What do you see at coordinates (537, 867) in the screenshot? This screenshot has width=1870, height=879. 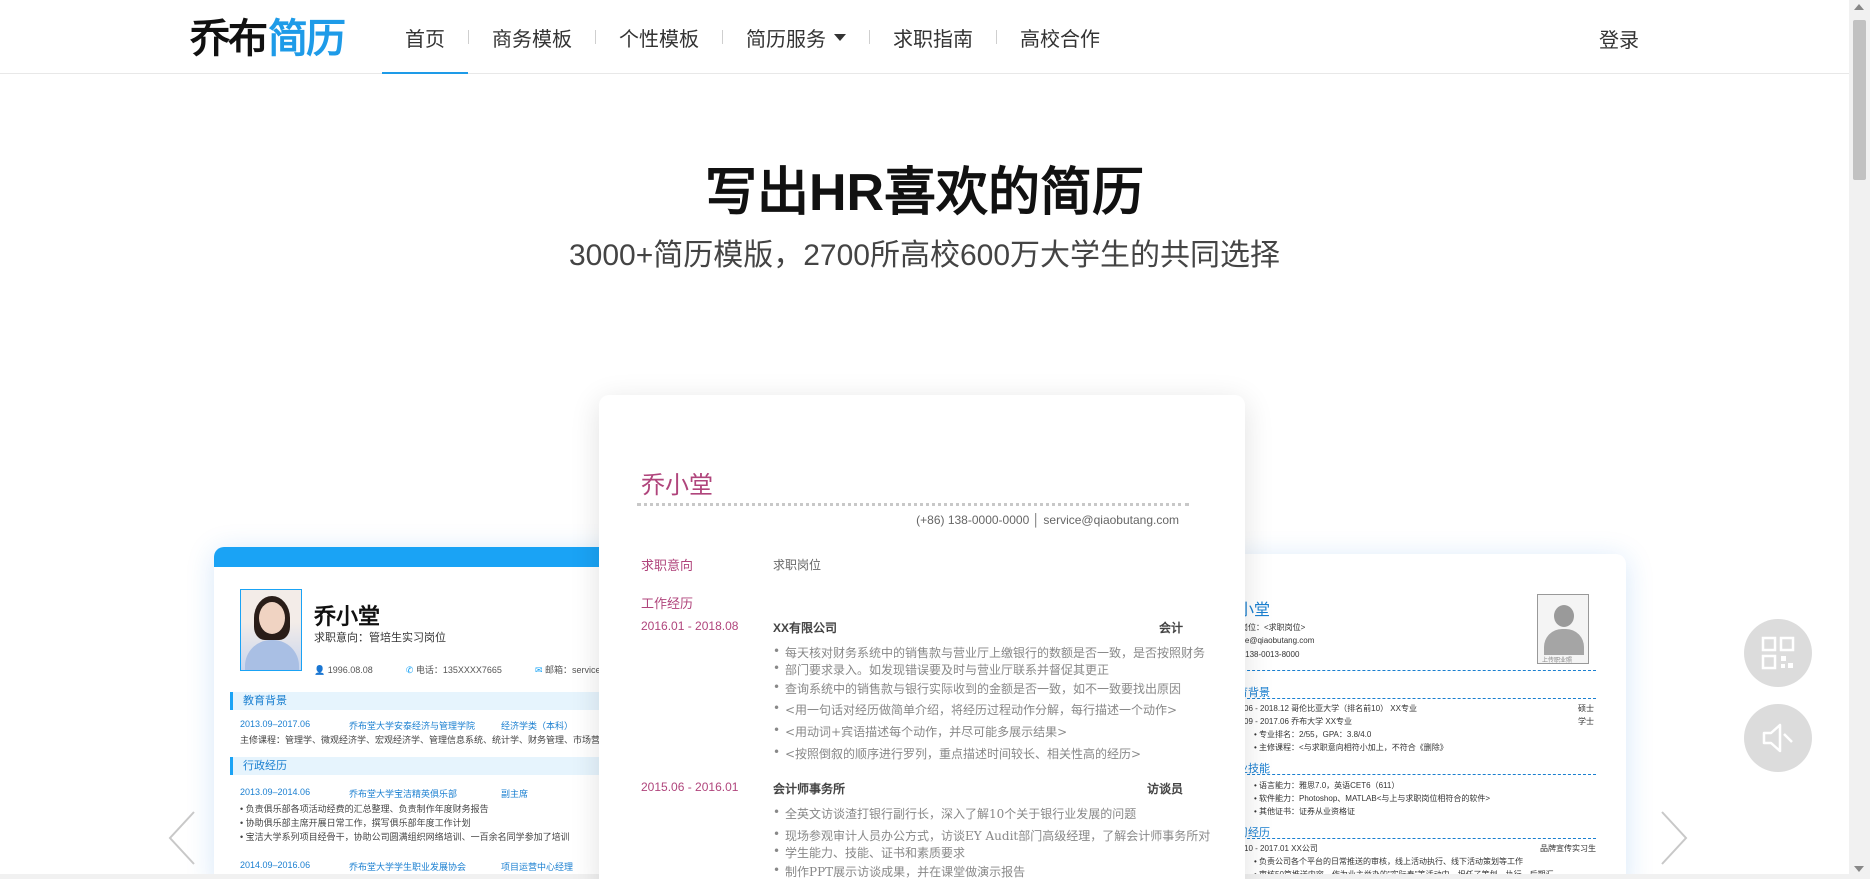 I see `admin2-role: 项目运营中心经理` at bounding box center [537, 867].